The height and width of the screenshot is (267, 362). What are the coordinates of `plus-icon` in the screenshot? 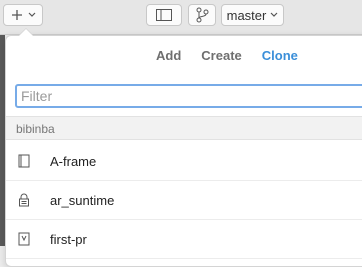 It's located at (16, 15).